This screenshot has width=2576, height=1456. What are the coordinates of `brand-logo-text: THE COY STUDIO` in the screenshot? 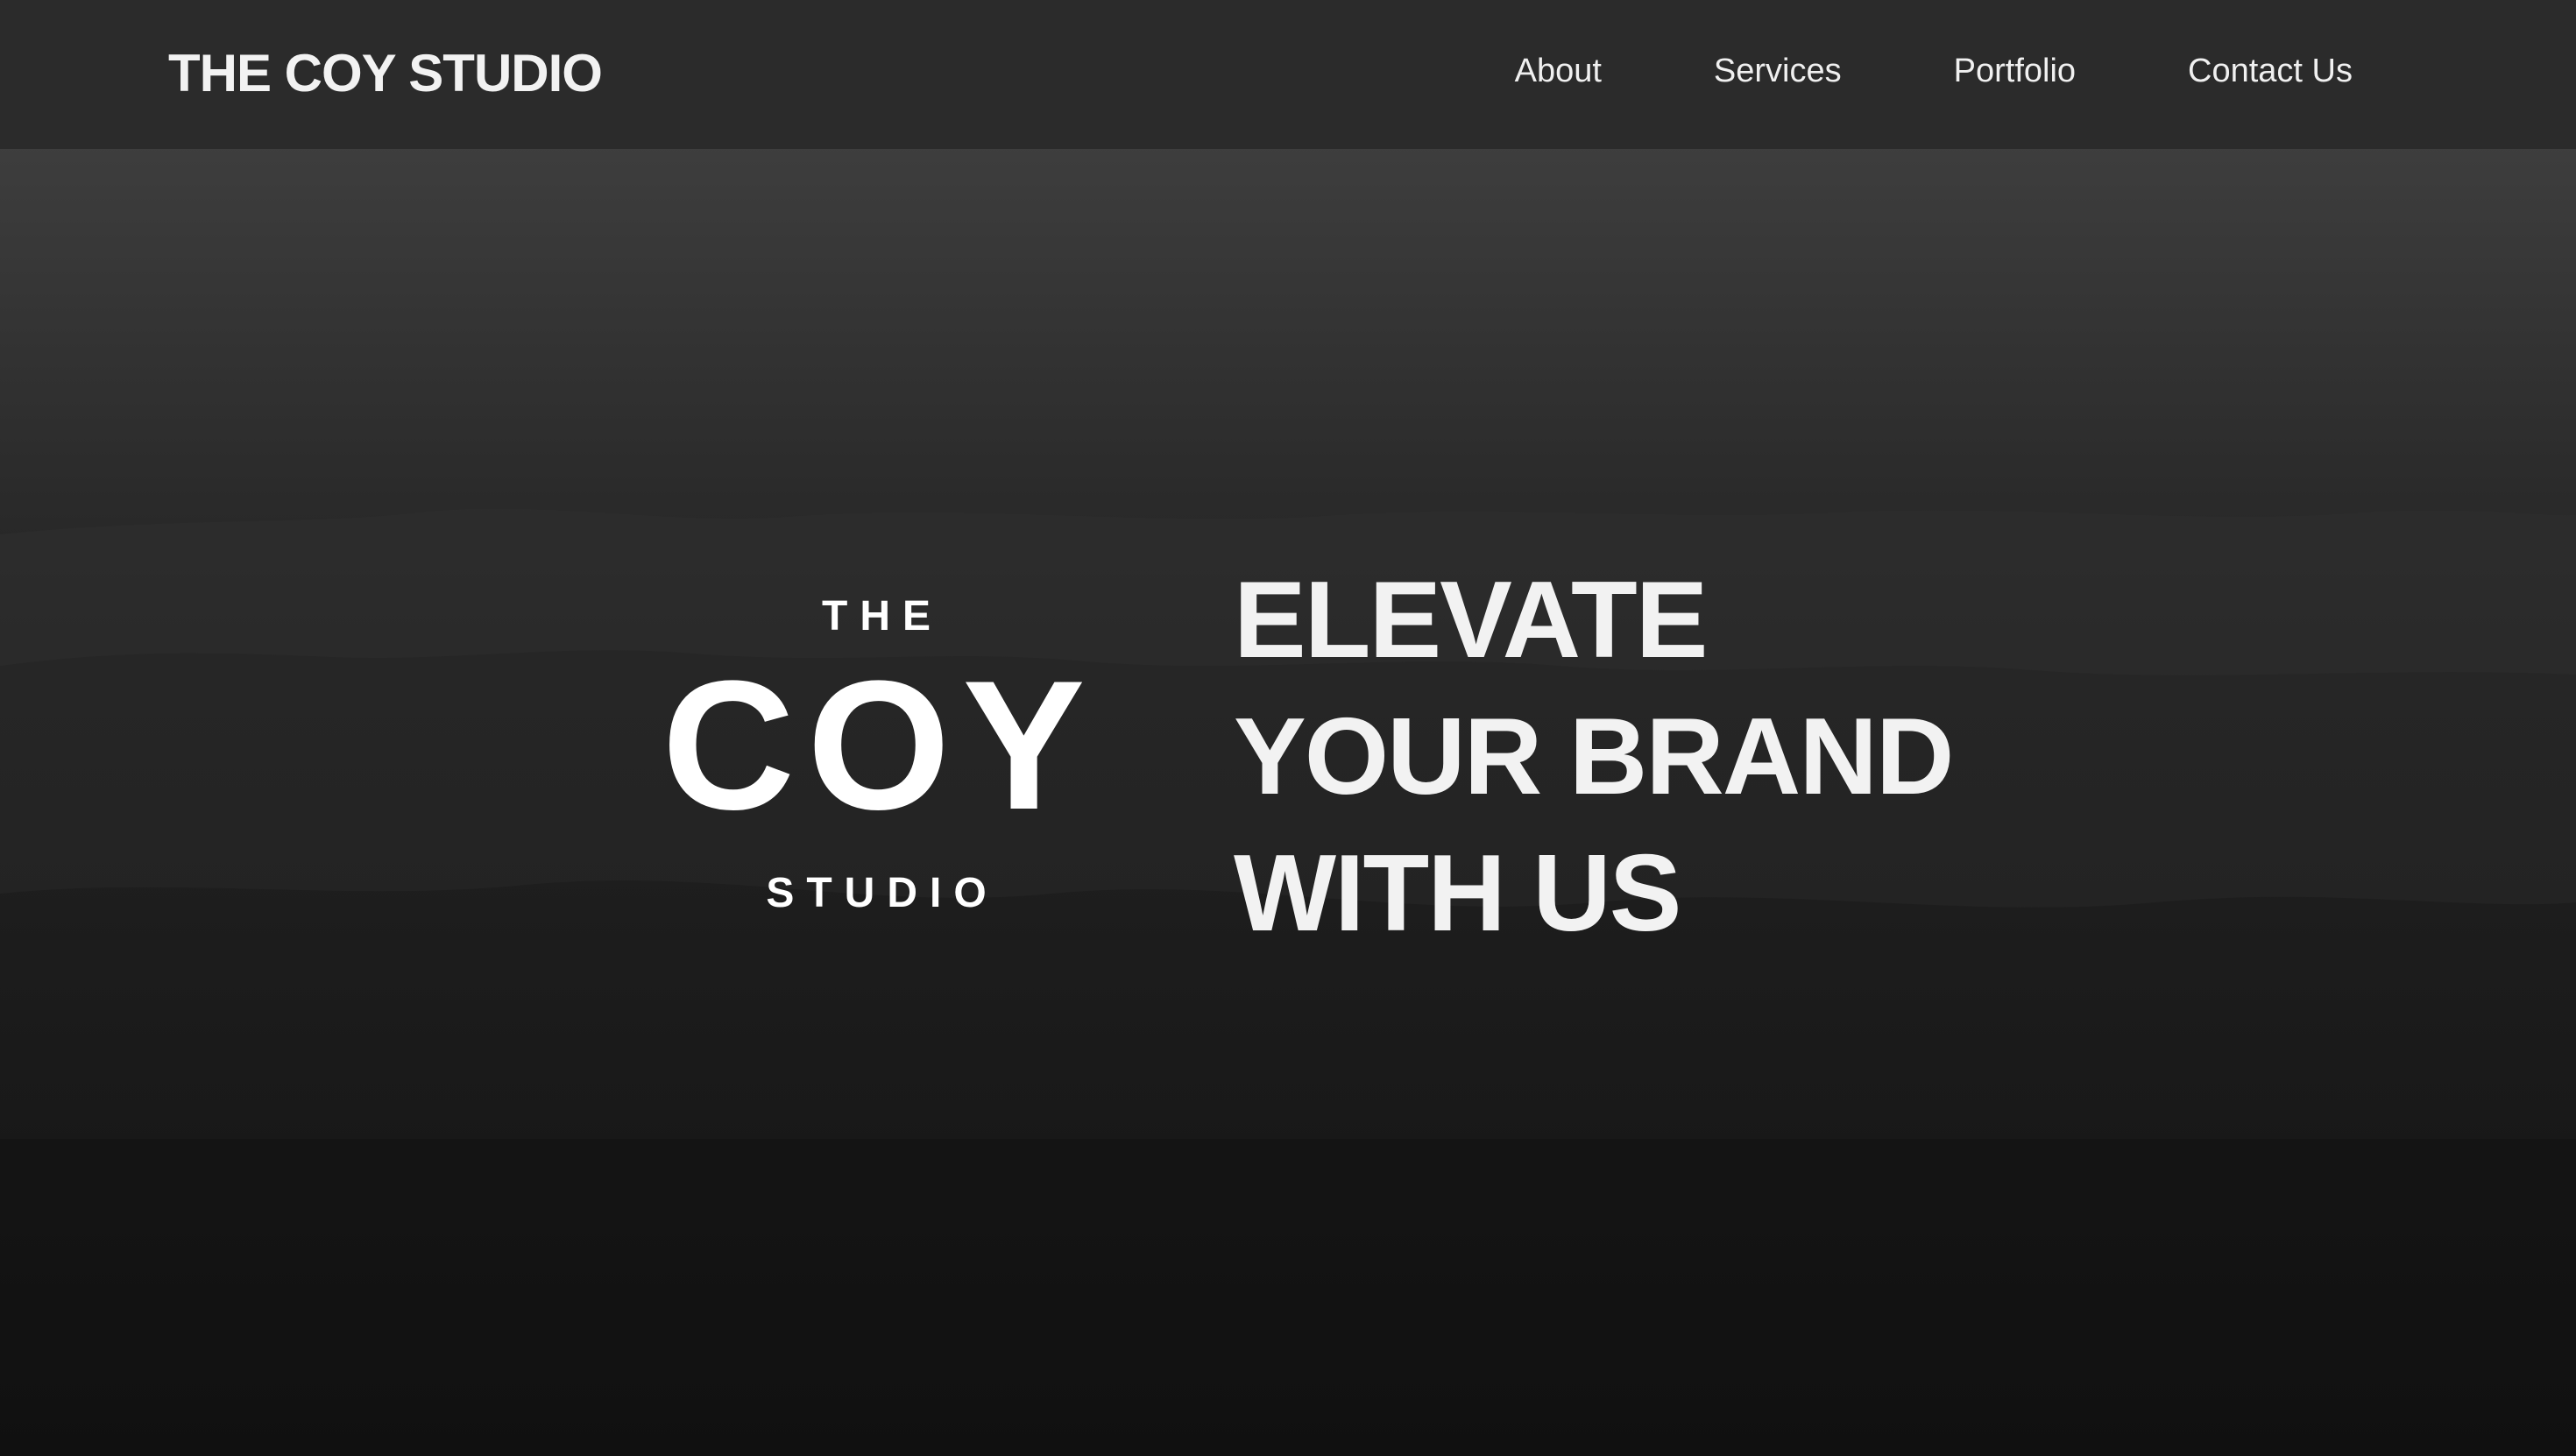 It's located at (385, 74).